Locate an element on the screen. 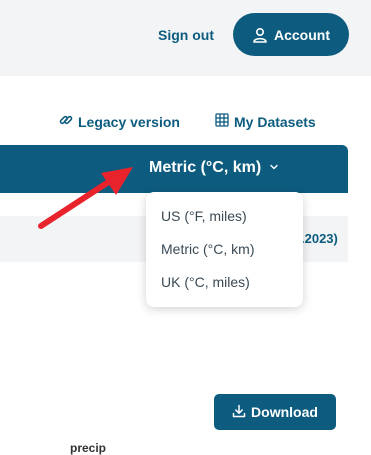 This screenshot has height=455, width=371. download-icon is located at coordinates (239, 412).